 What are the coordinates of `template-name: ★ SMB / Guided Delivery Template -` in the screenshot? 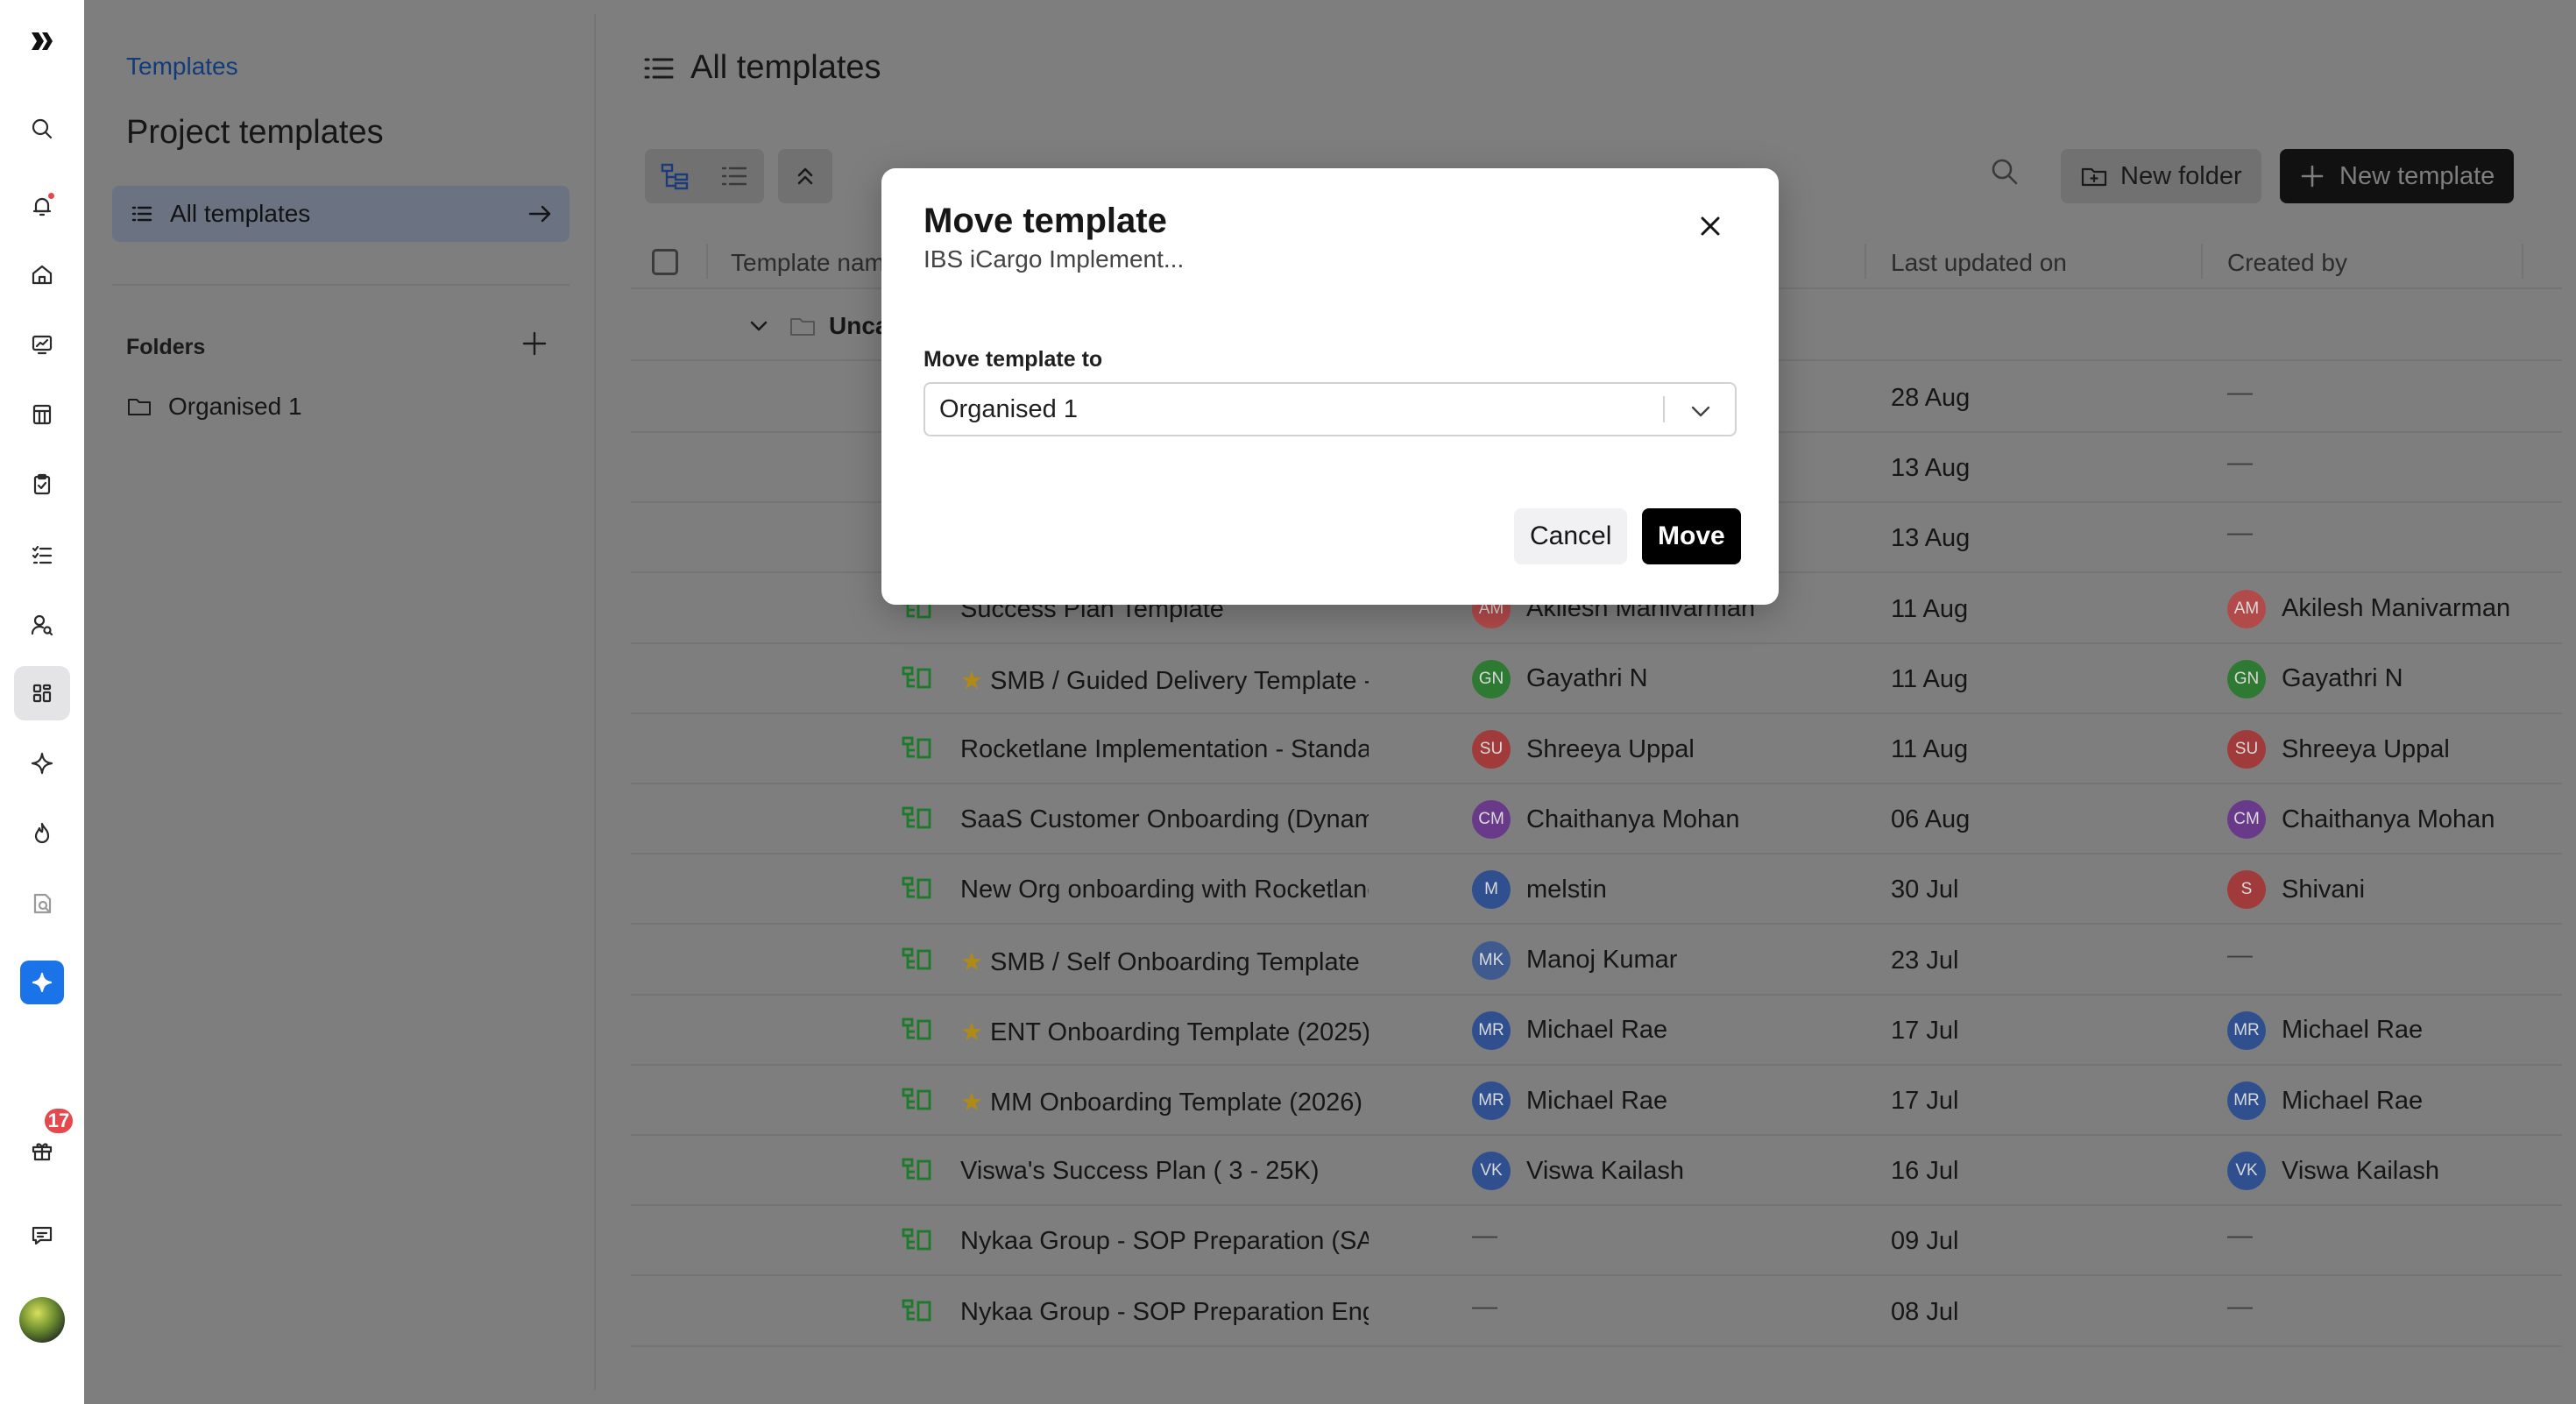 It's located at (1164, 680).